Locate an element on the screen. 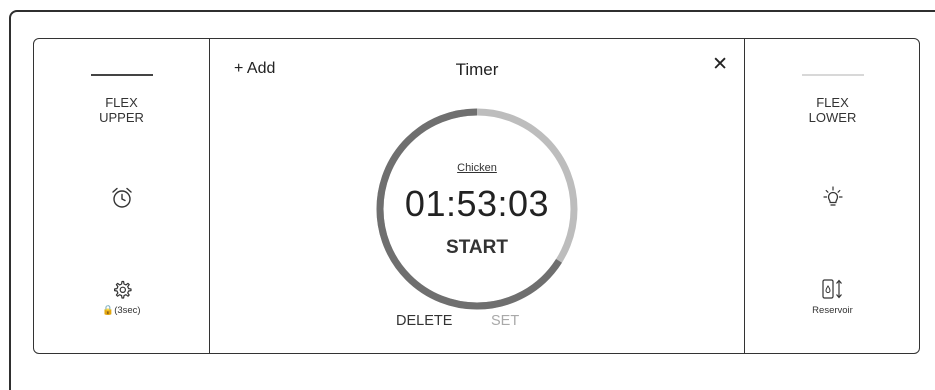 Image resolution: width=935 pixels, height=390 pixels. start-button: START is located at coordinates (477, 248).